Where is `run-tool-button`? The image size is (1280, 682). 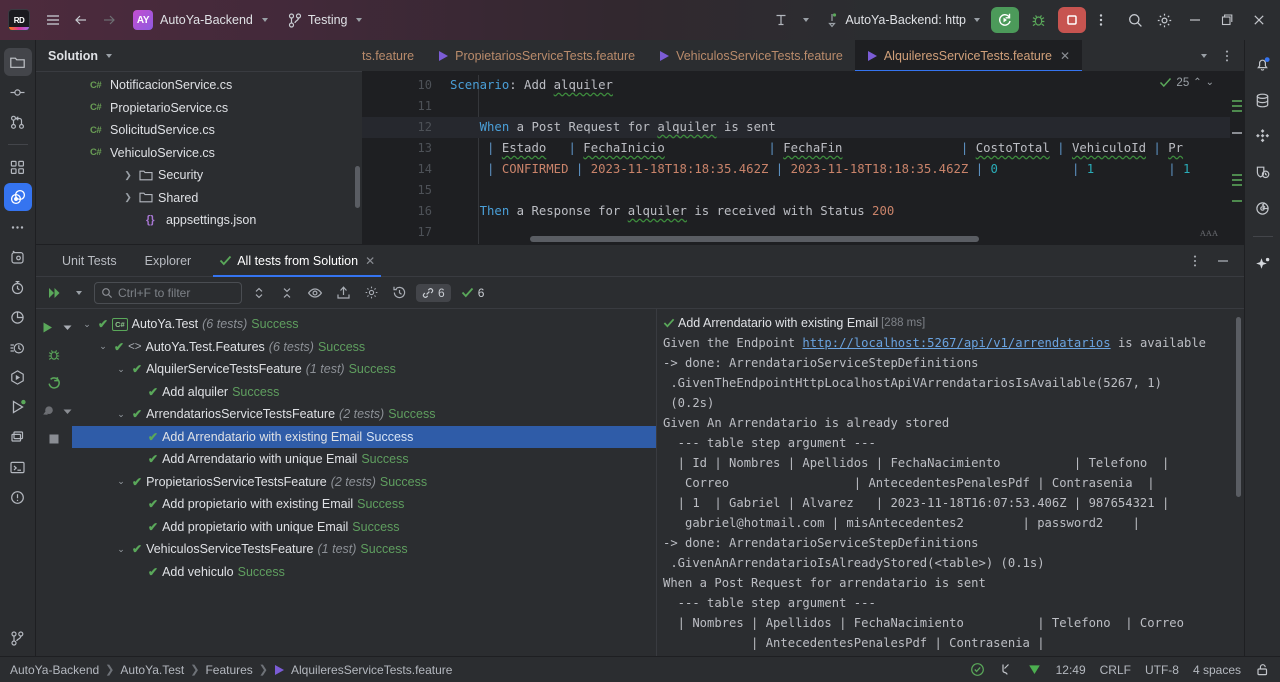
run-tool-button is located at coordinates (18, 377).